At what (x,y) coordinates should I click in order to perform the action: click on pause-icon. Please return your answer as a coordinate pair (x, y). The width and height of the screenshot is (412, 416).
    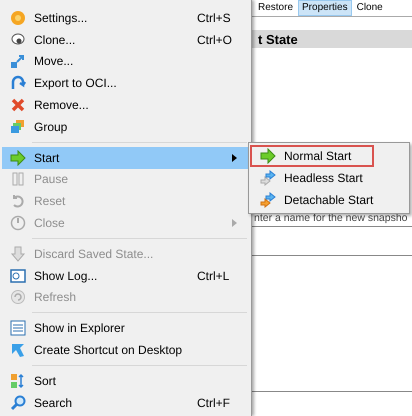
    Looking at the image, I should click on (18, 179).